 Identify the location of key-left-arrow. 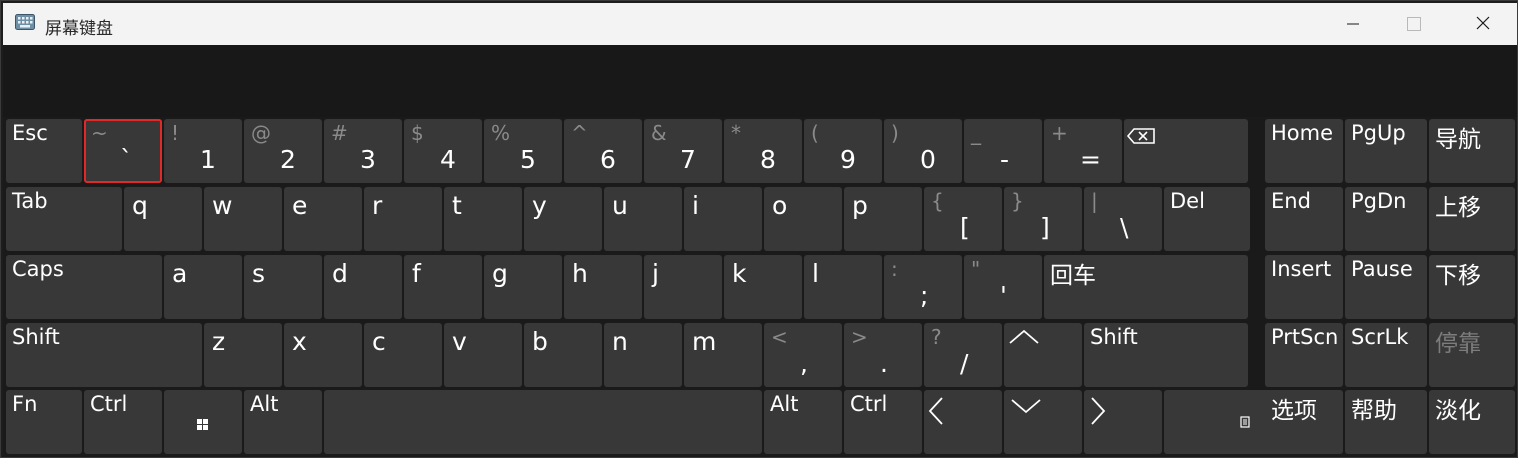
(963, 422).